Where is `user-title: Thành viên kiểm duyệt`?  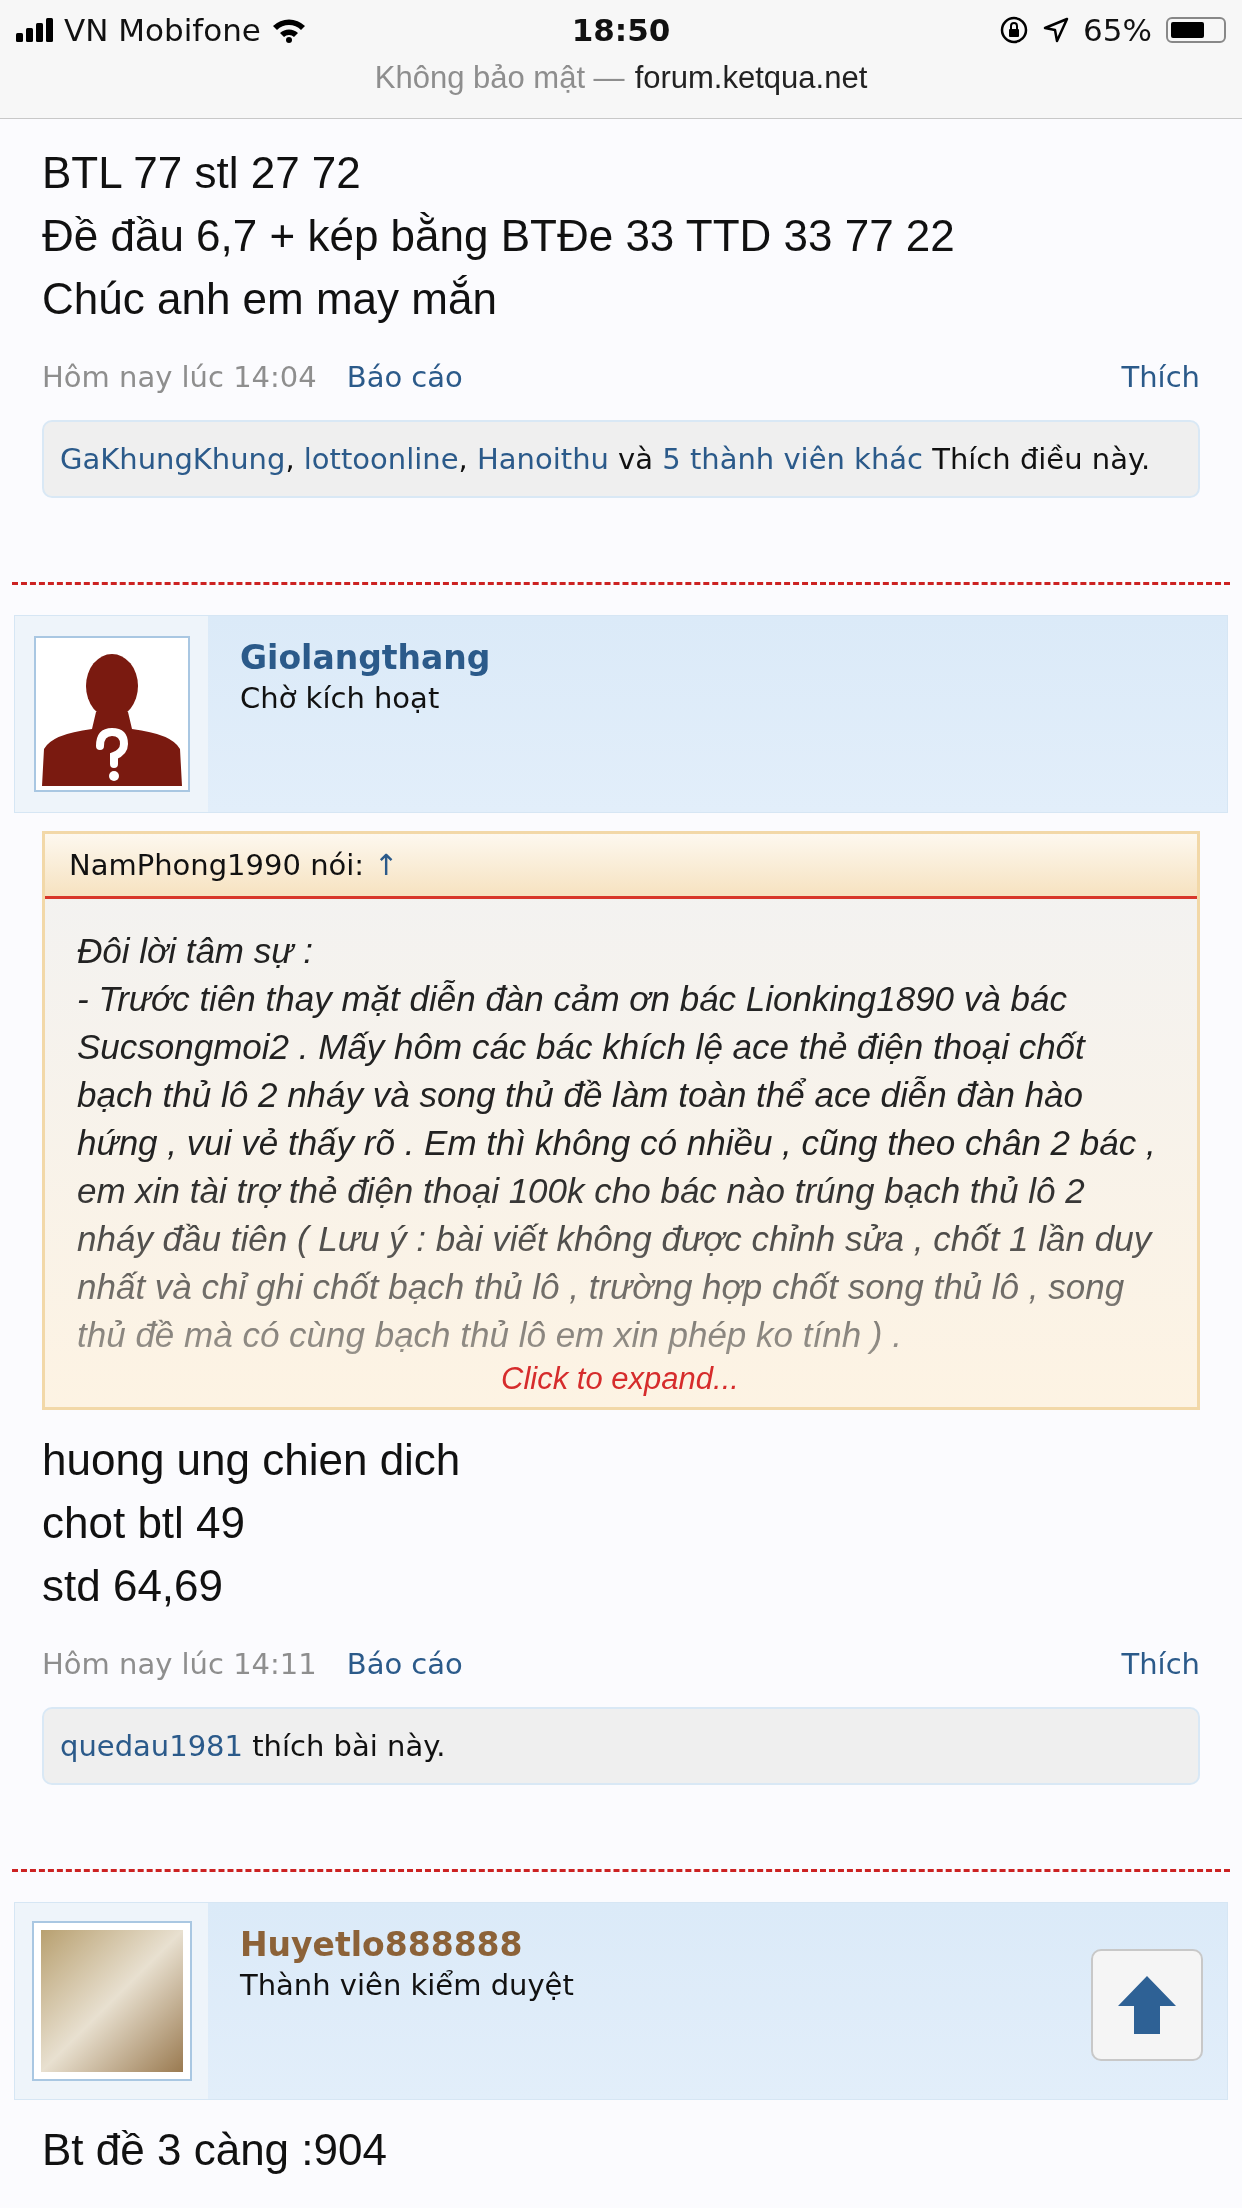
user-title: Thành viên kiểm duyệt is located at coordinates (407, 1985).